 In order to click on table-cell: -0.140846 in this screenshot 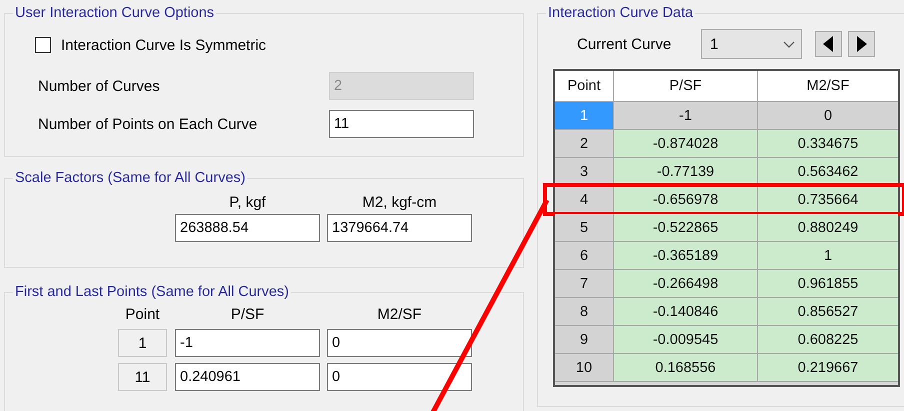, I will do `click(686, 312)`.